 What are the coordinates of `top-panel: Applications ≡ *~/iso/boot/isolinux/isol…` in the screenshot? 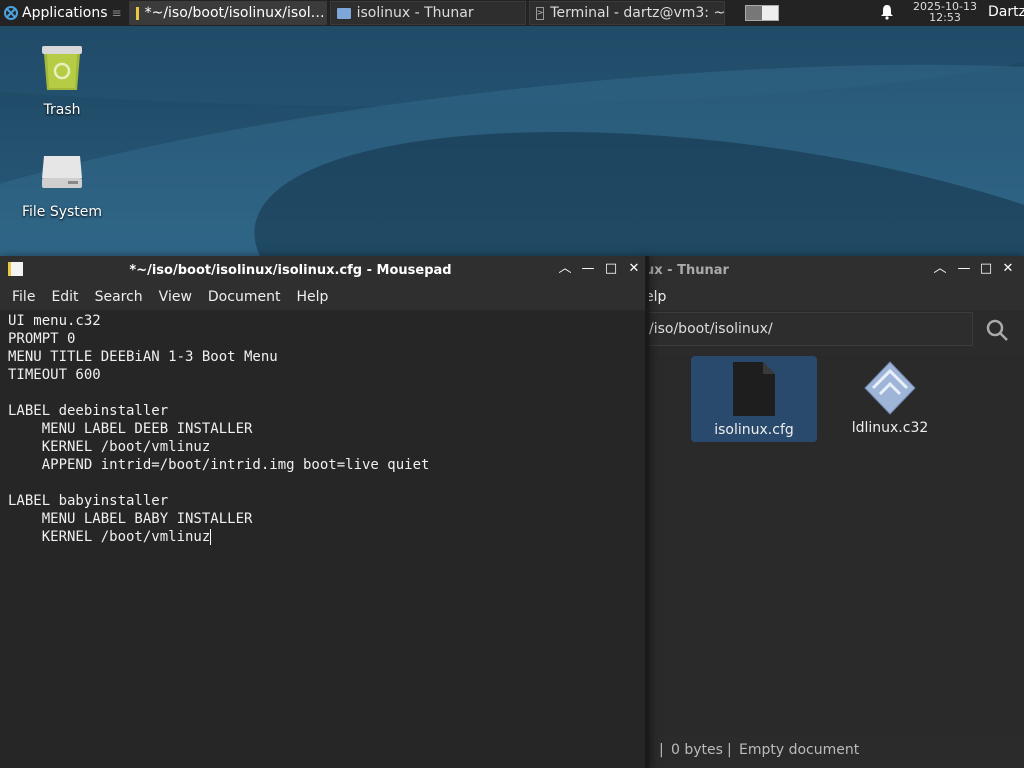 It's located at (512, 13).